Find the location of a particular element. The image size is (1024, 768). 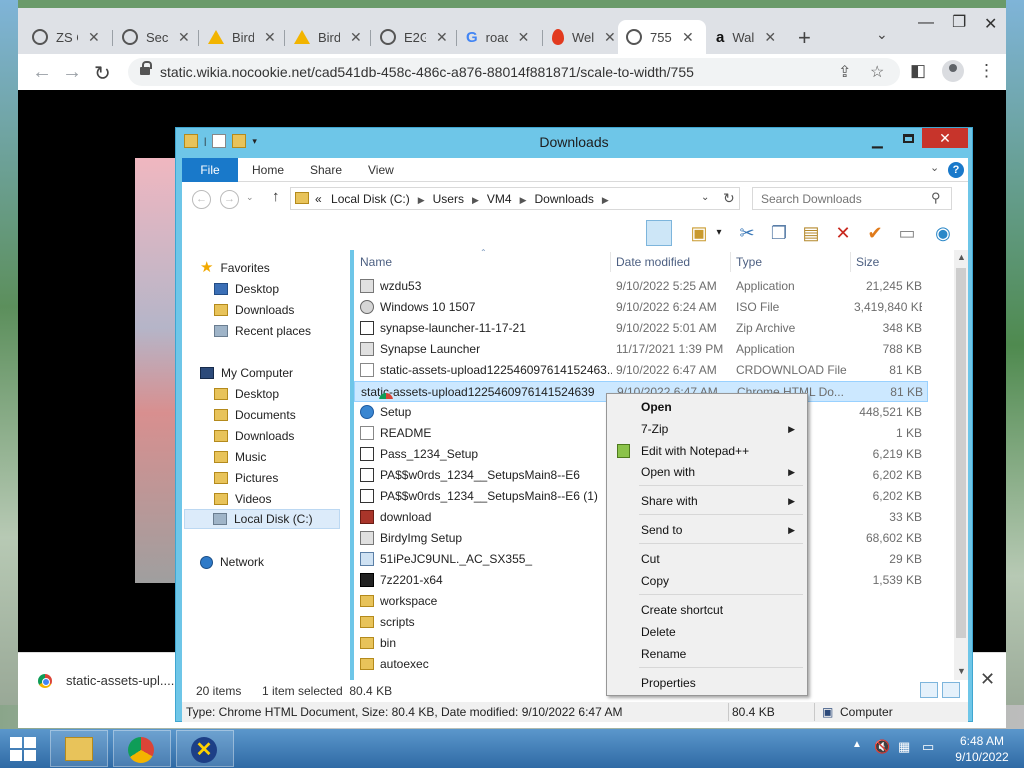

forward-button: → is located at coordinates (229, 199).